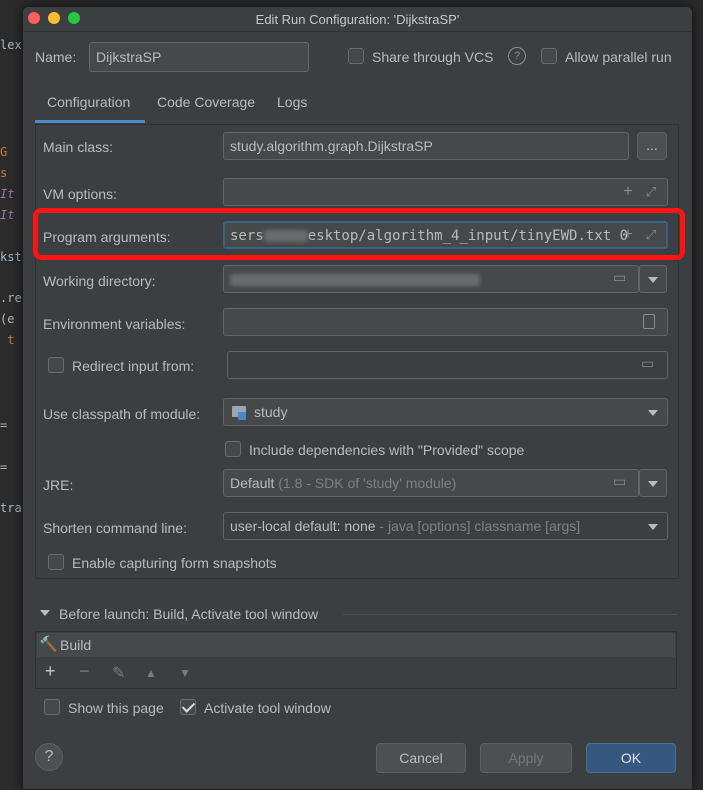  What do you see at coordinates (478, 526) in the screenshot?
I see `shorten-command-hint: - java [options] classname [args]` at bounding box center [478, 526].